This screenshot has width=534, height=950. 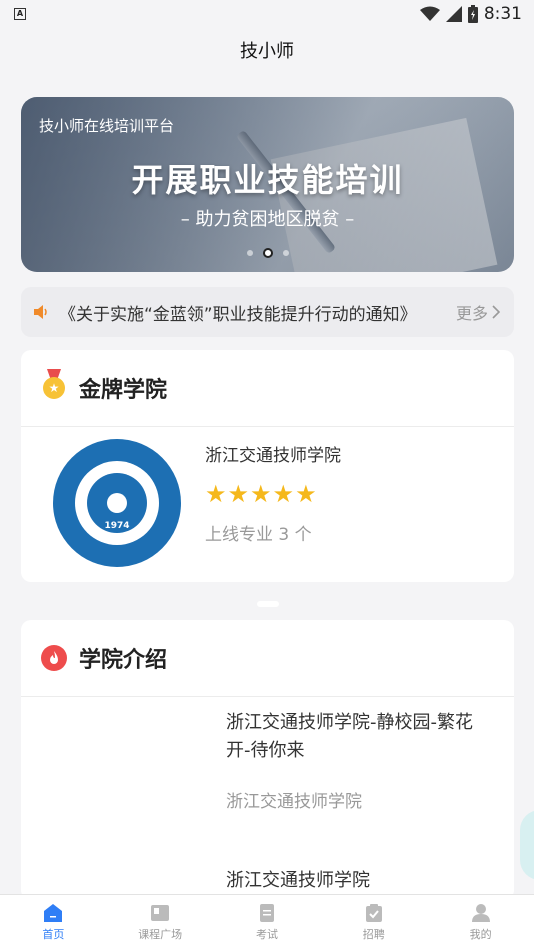 What do you see at coordinates (117, 503) in the screenshot?
I see `college-logo: 1974` at bounding box center [117, 503].